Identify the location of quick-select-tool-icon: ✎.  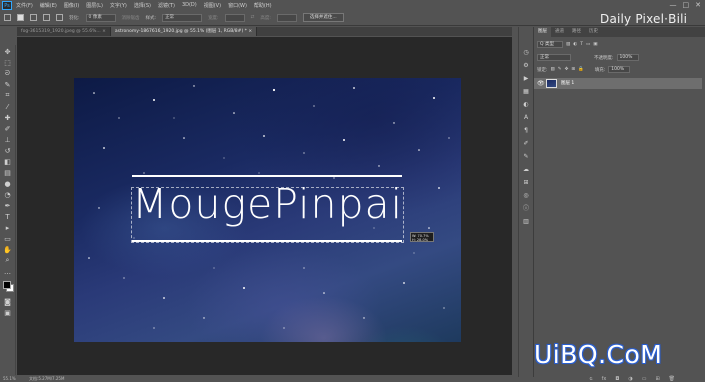
(7, 84).